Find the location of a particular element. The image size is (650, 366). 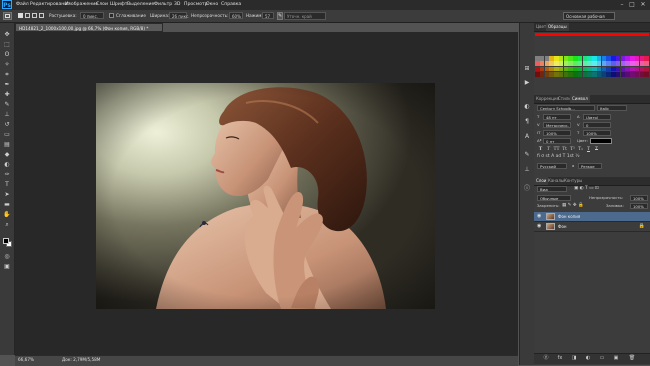

kerning-select: Метрическ. is located at coordinates (557, 125).